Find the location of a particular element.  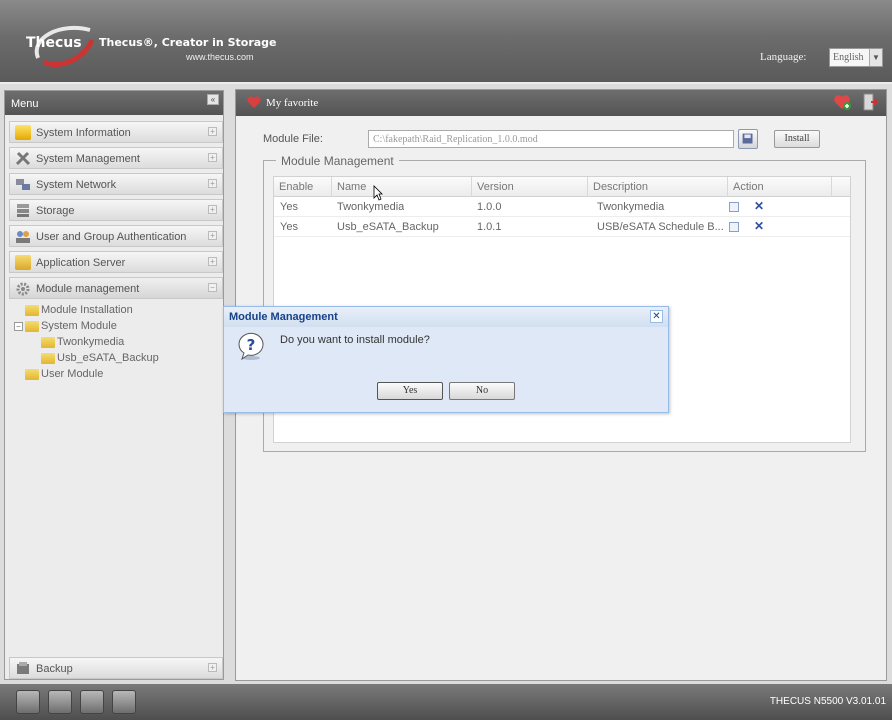

website-link: www.thecus.com is located at coordinates (220, 57).